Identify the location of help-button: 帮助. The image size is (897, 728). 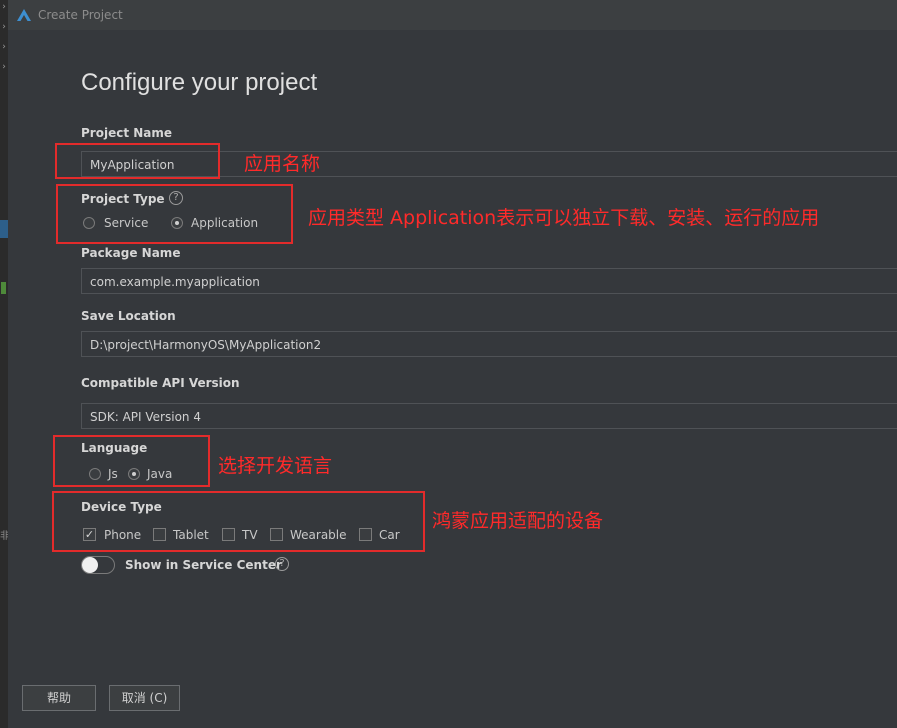
(59, 698).